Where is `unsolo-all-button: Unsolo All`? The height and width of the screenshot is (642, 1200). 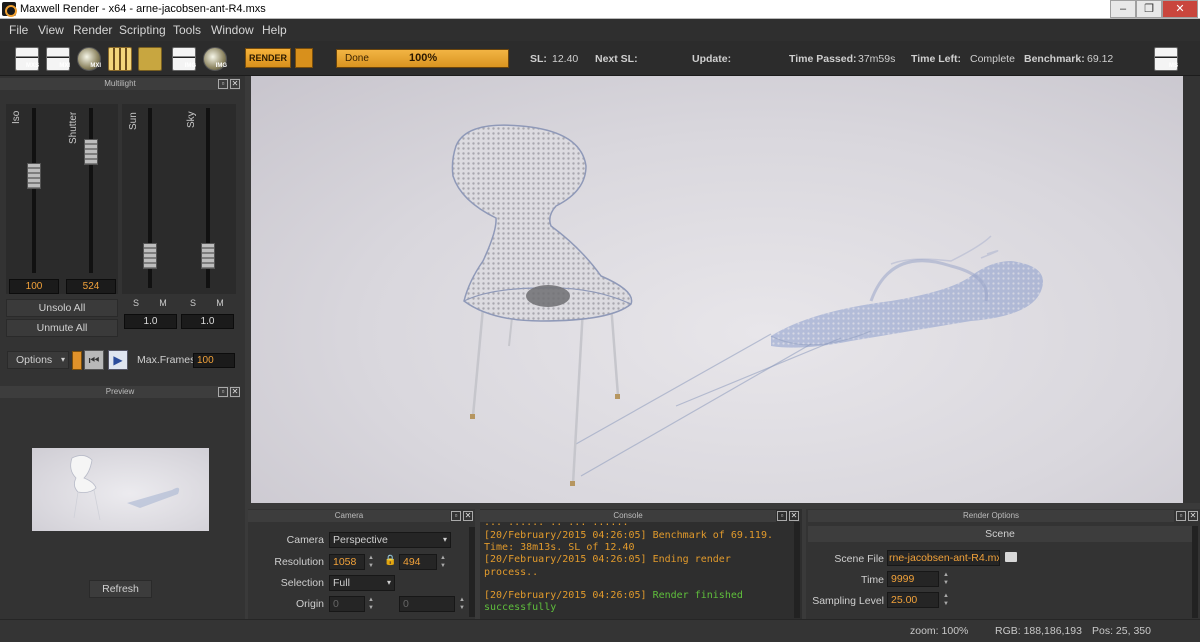 unsolo-all-button: Unsolo All is located at coordinates (62, 308).